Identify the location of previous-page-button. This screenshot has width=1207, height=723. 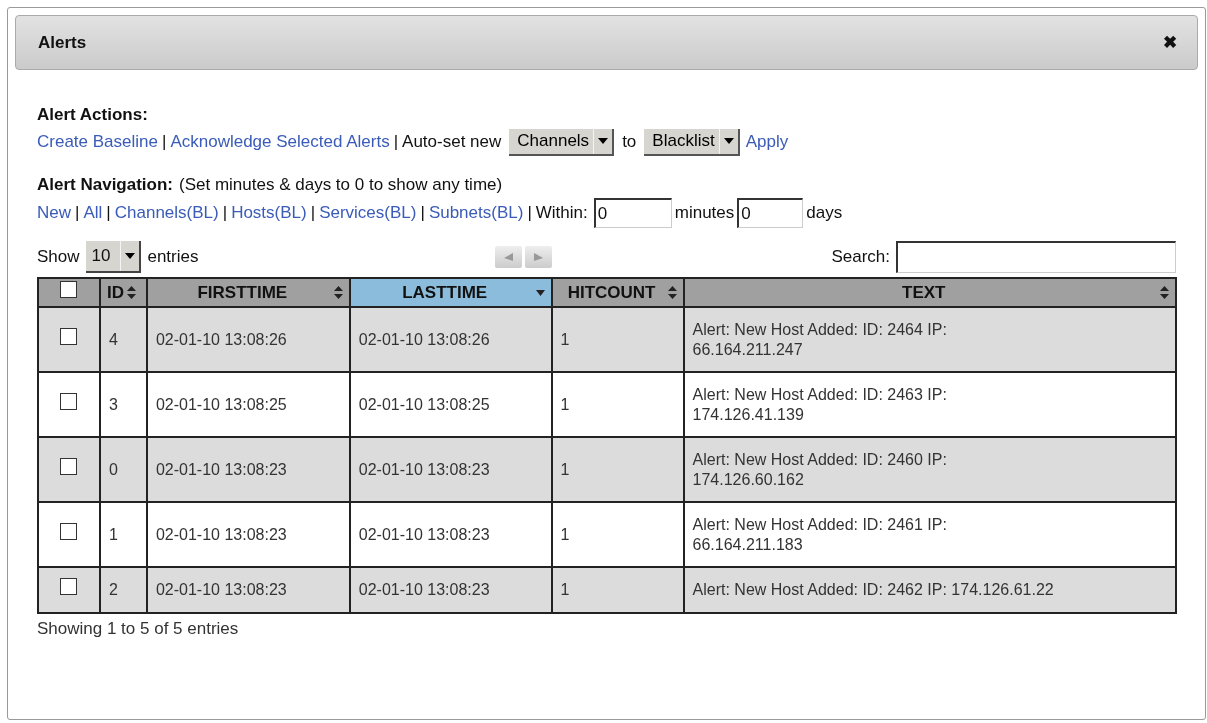
(509, 257).